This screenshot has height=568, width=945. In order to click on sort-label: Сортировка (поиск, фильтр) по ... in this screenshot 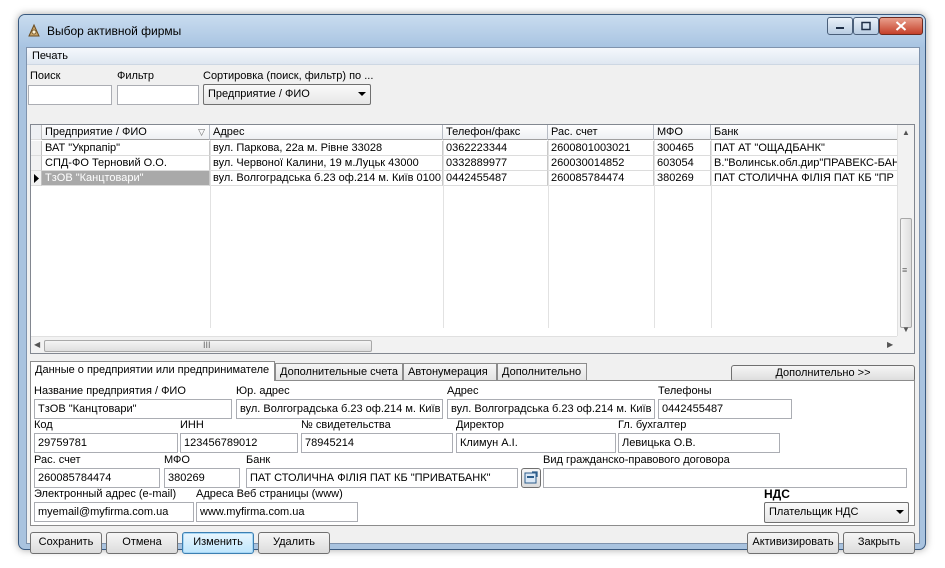, I will do `click(288, 76)`.